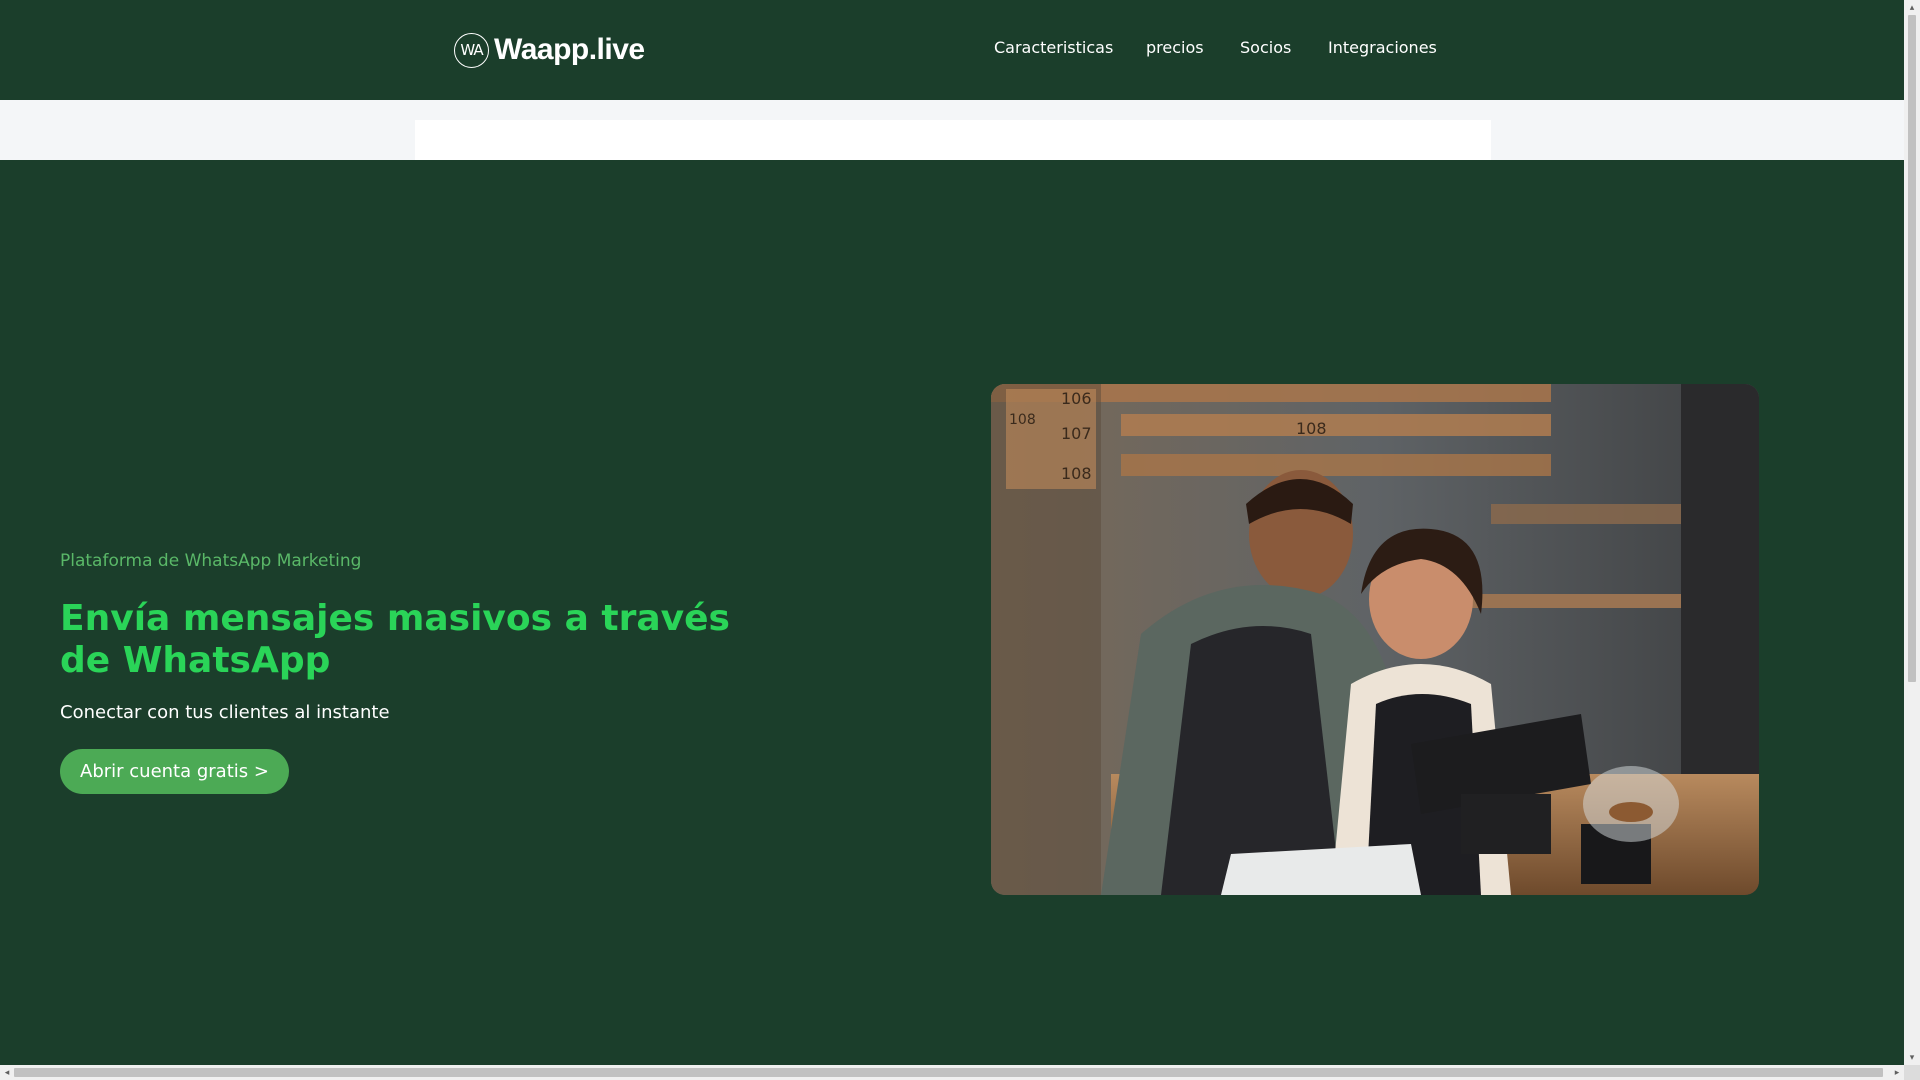 Image resolution: width=1920 pixels, height=1080 pixels. What do you see at coordinates (1076, 398) in the screenshot?
I see `locker-number: 106` at bounding box center [1076, 398].